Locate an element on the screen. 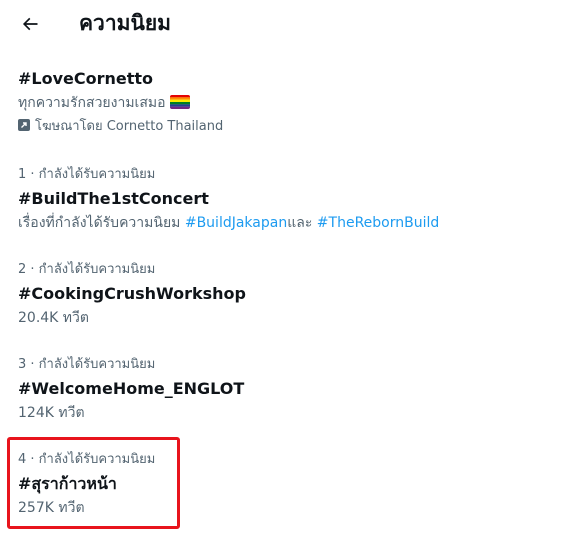  trend-meta: 1 · กำลังได้รับความนิยม is located at coordinates (87, 174).